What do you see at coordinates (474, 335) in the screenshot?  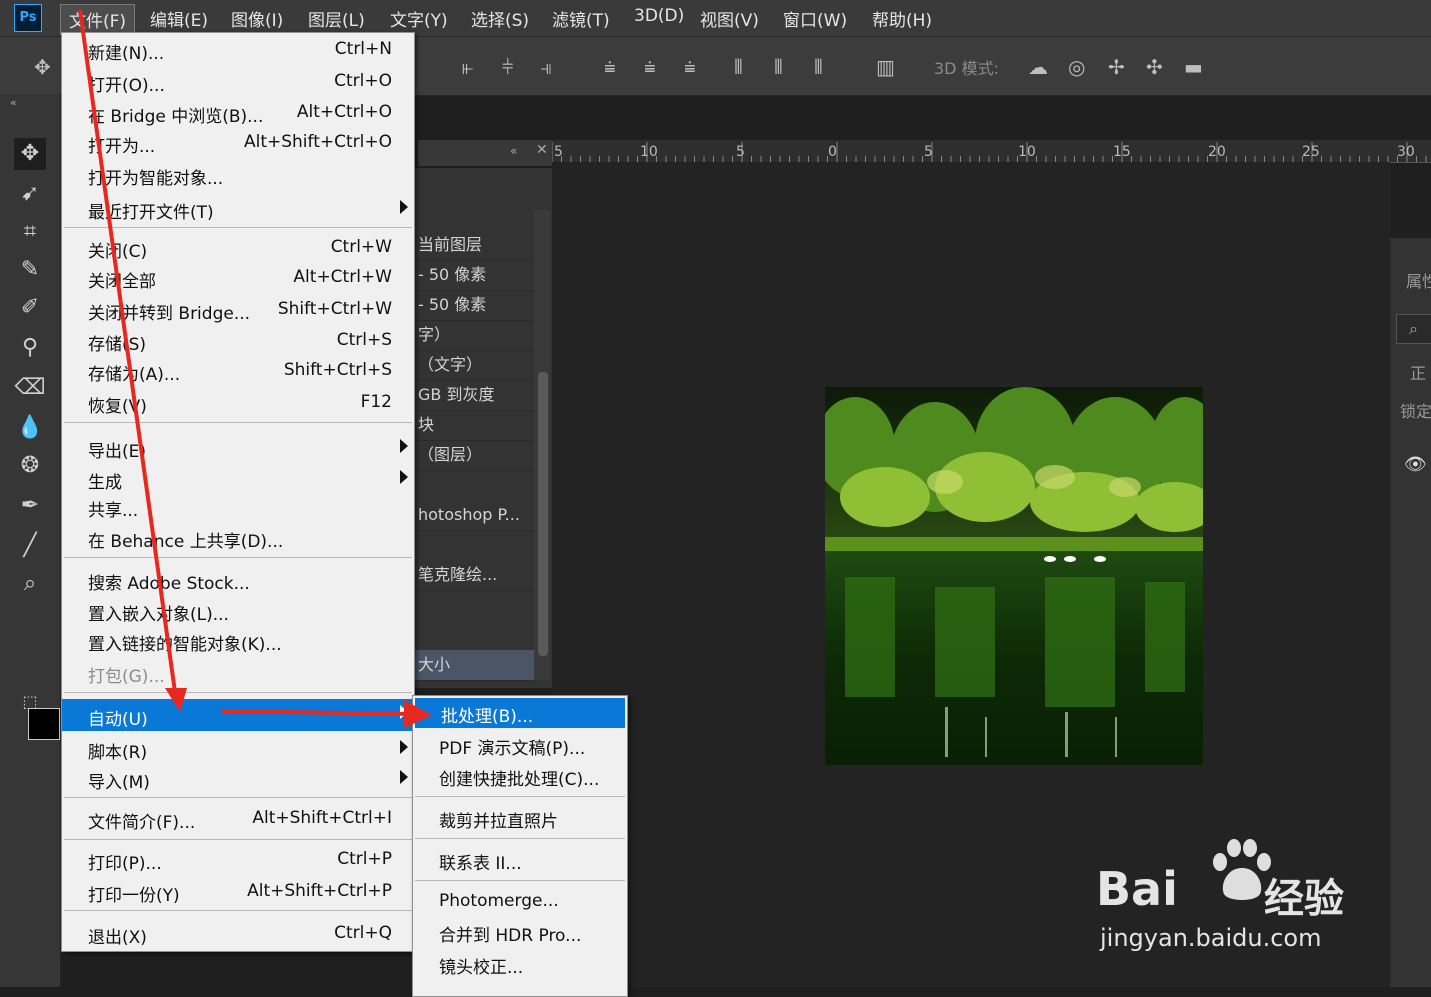 I see `history-step: 字）` at bounding box center [474, 335].